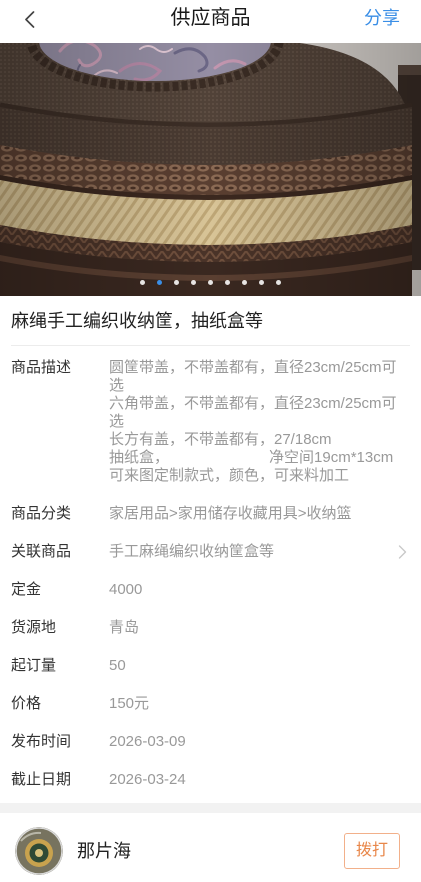  What do you see at coordinates (210, 780) in the screenshot?
I see `detail-row-deadline: 截止日期 2026-03-24` at bounding box center [210, 780].